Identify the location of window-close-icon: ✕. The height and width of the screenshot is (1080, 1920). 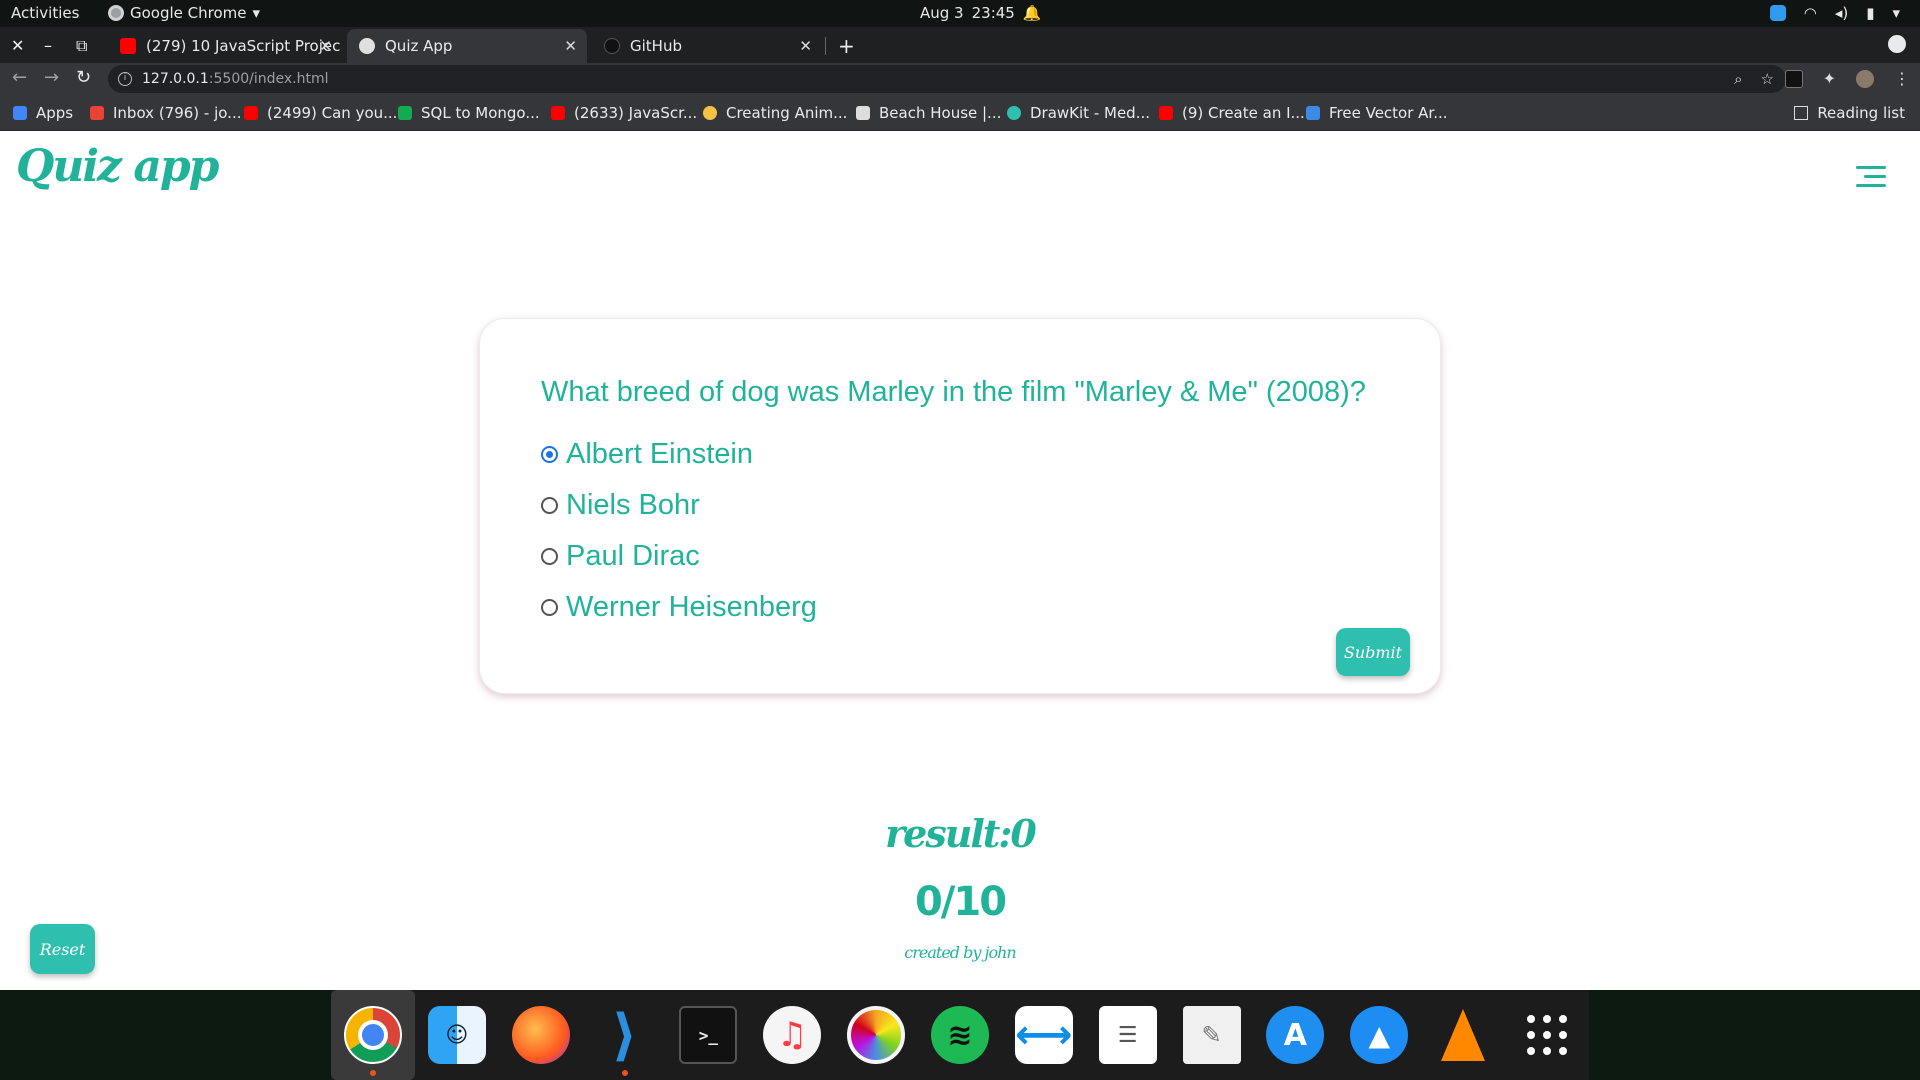
(17, 45).